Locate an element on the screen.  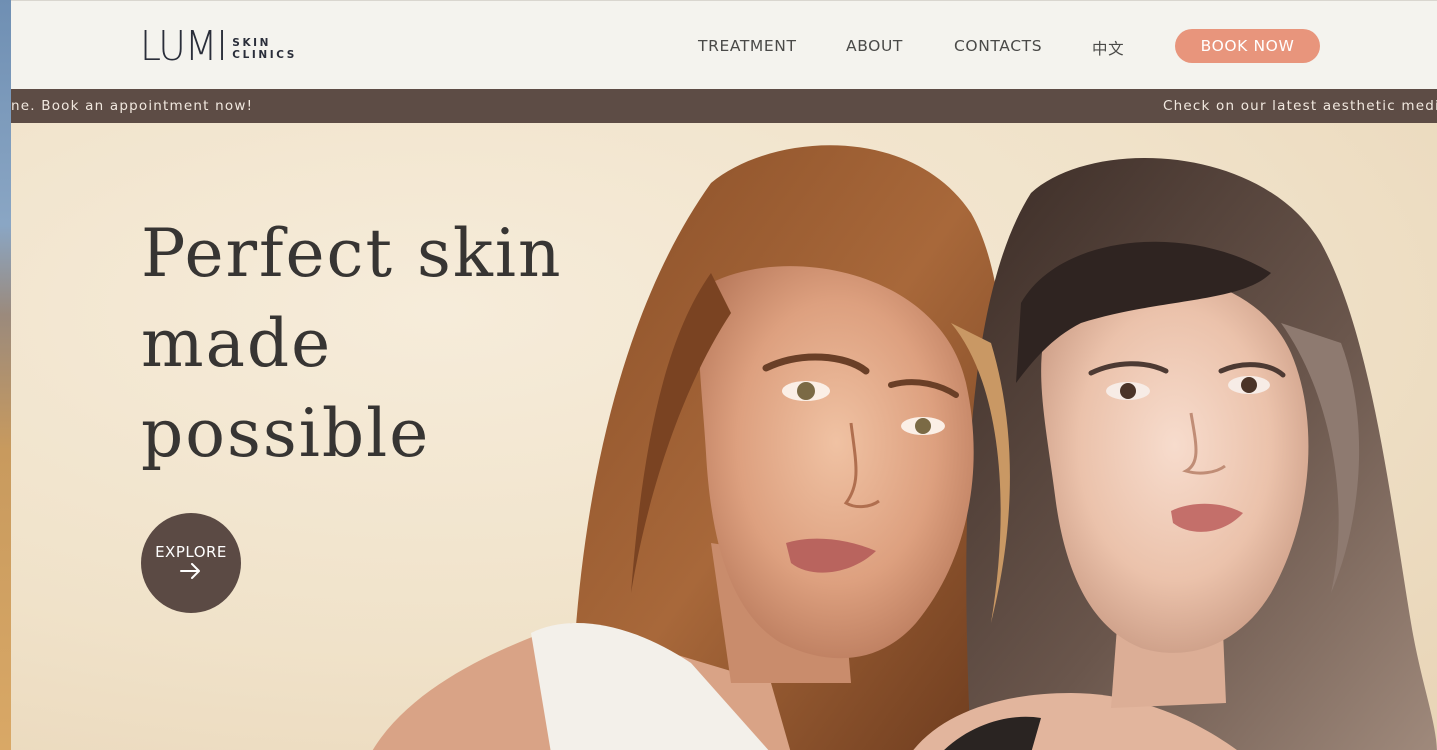
desktop-wallpaper-strip is located at coordinates (5, 375).